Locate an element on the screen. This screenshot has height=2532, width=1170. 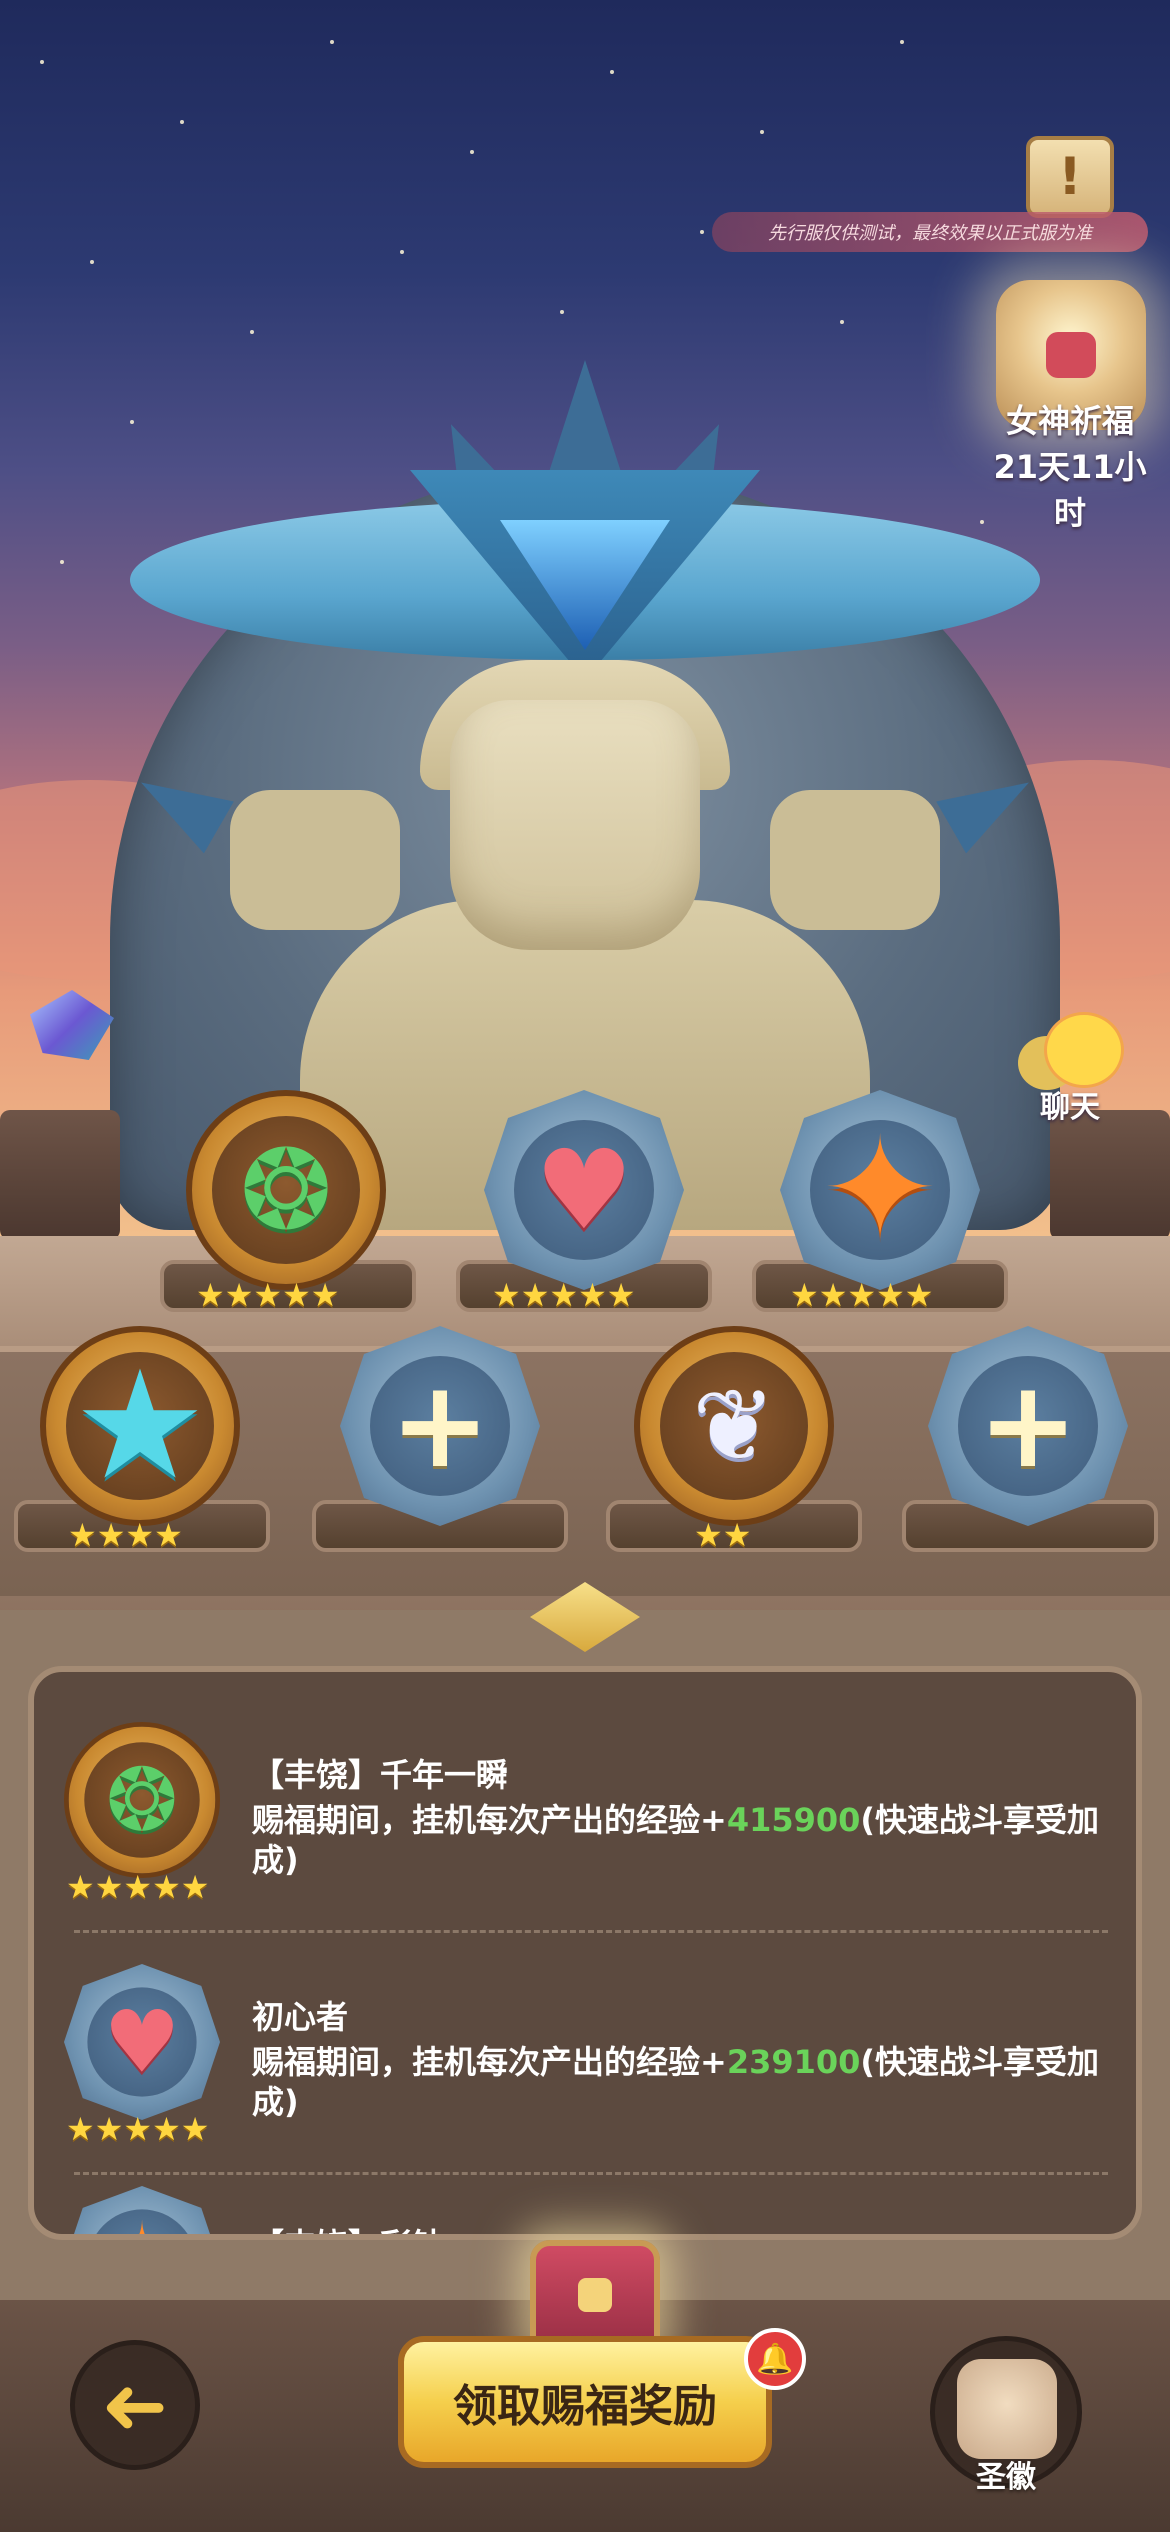
treasure-chest-icon is located at coordinates (595, 2295).